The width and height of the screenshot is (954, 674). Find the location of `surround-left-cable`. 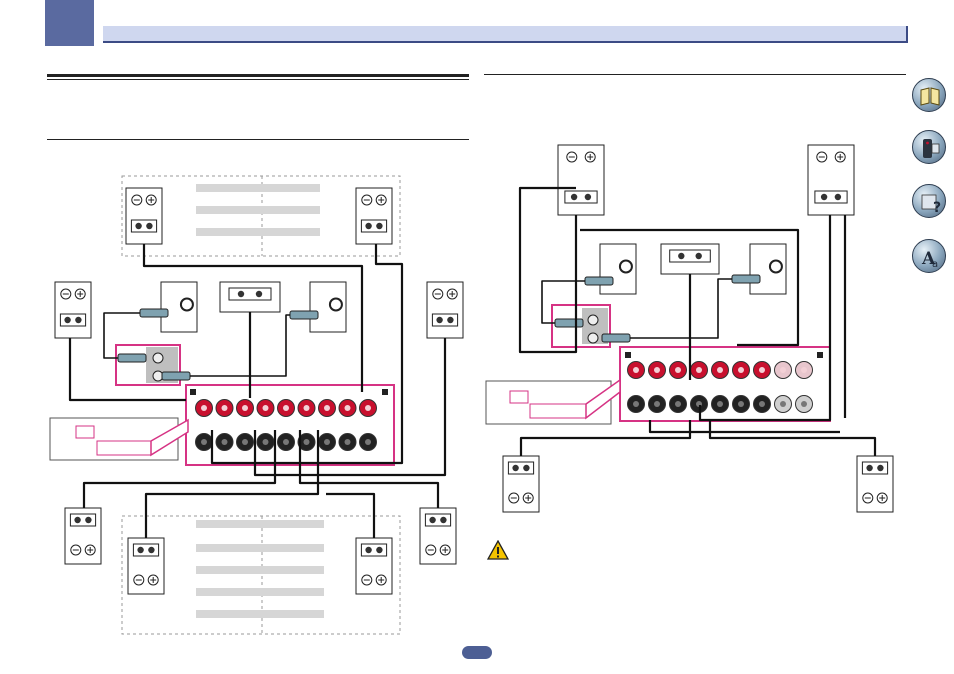

surround-left-cable is located at coordinates (605, 438).